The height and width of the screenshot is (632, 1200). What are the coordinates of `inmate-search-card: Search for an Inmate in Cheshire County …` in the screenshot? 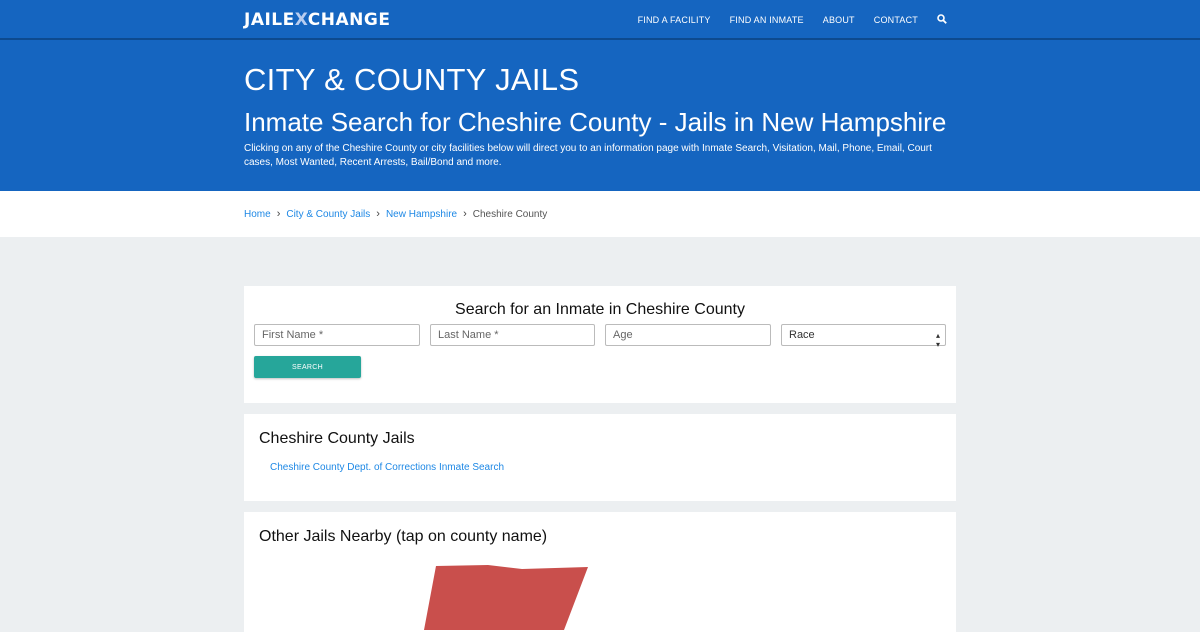 It's located at (600, 344).